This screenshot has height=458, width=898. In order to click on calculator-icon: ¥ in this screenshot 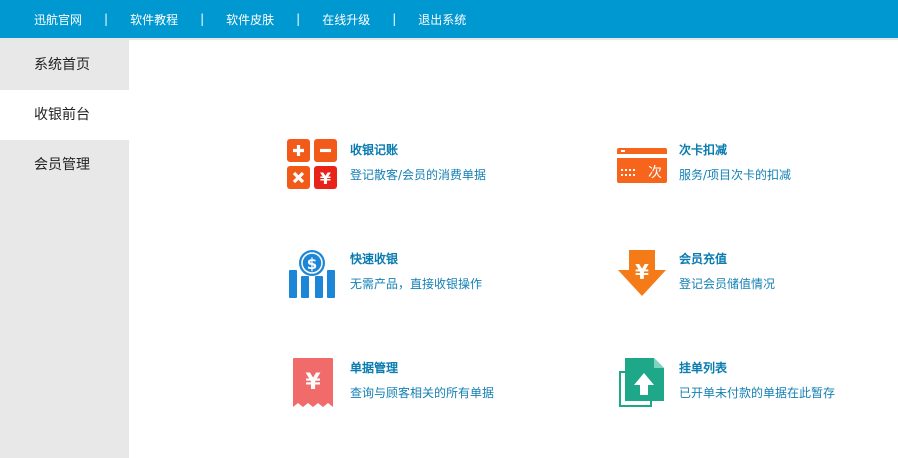, I will do `click(313, 165)`.